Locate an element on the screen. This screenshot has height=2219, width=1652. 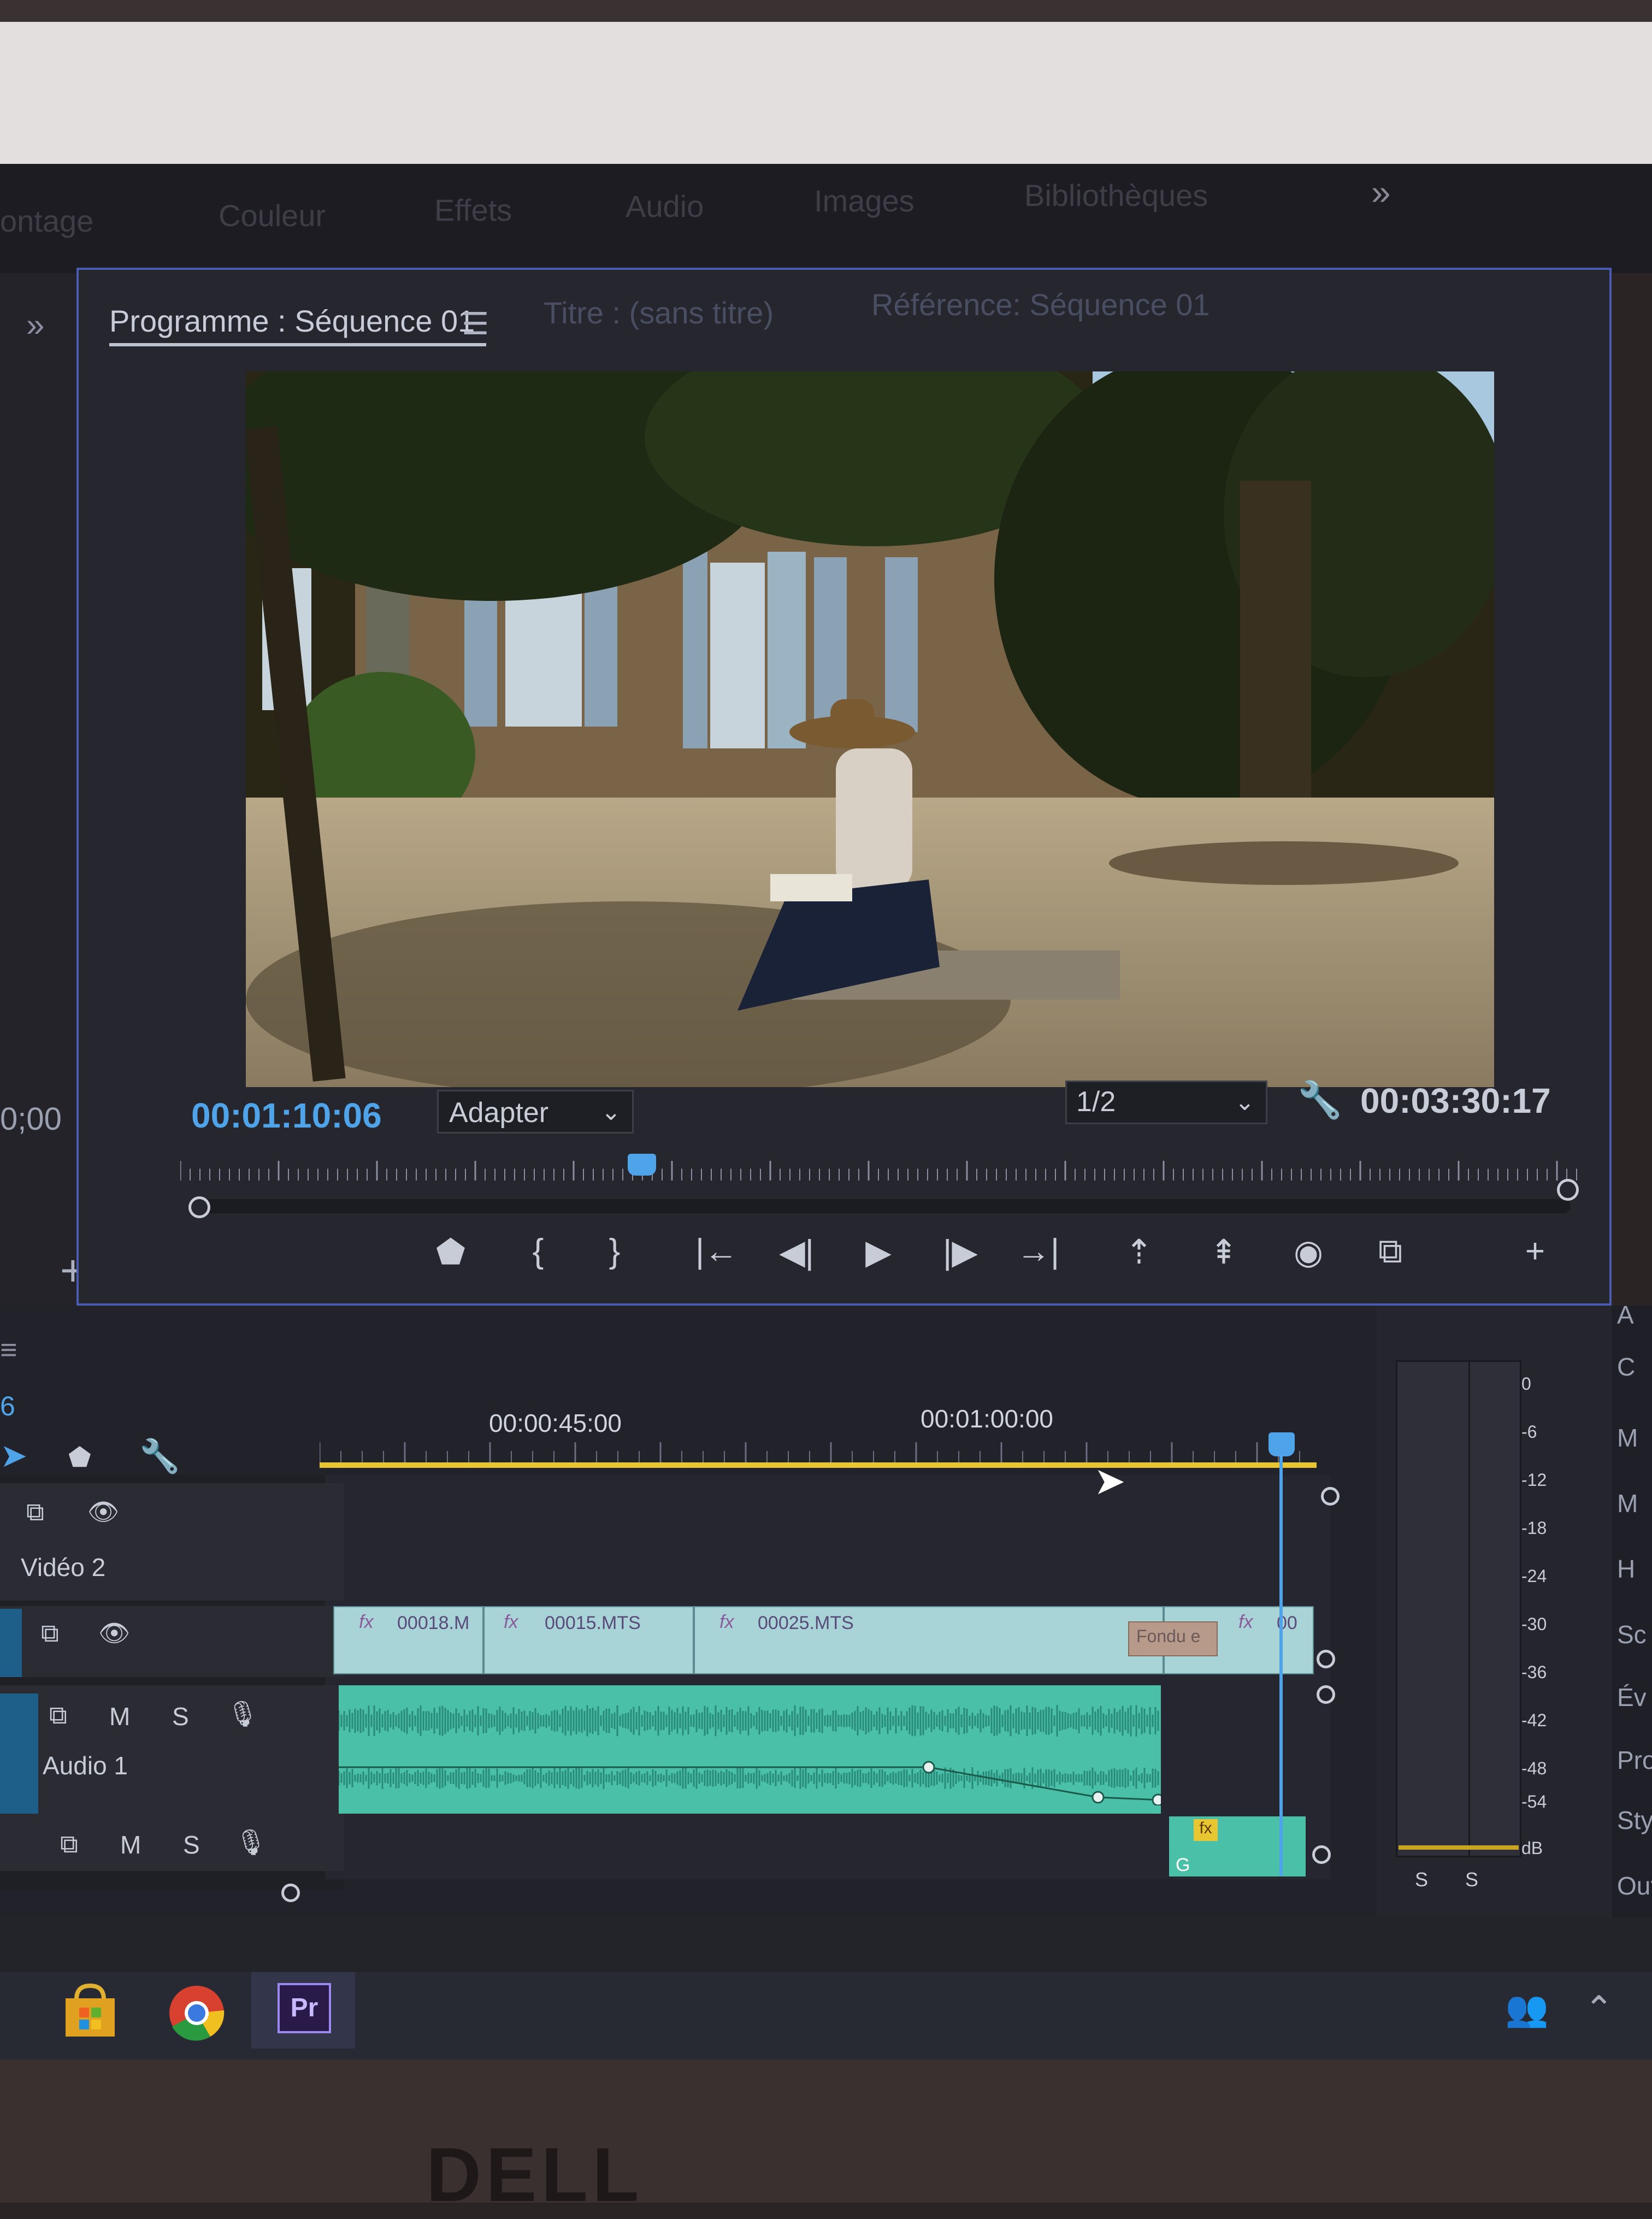
video-clip: fx 00015.MTS is located at coordinates (588, 1640).